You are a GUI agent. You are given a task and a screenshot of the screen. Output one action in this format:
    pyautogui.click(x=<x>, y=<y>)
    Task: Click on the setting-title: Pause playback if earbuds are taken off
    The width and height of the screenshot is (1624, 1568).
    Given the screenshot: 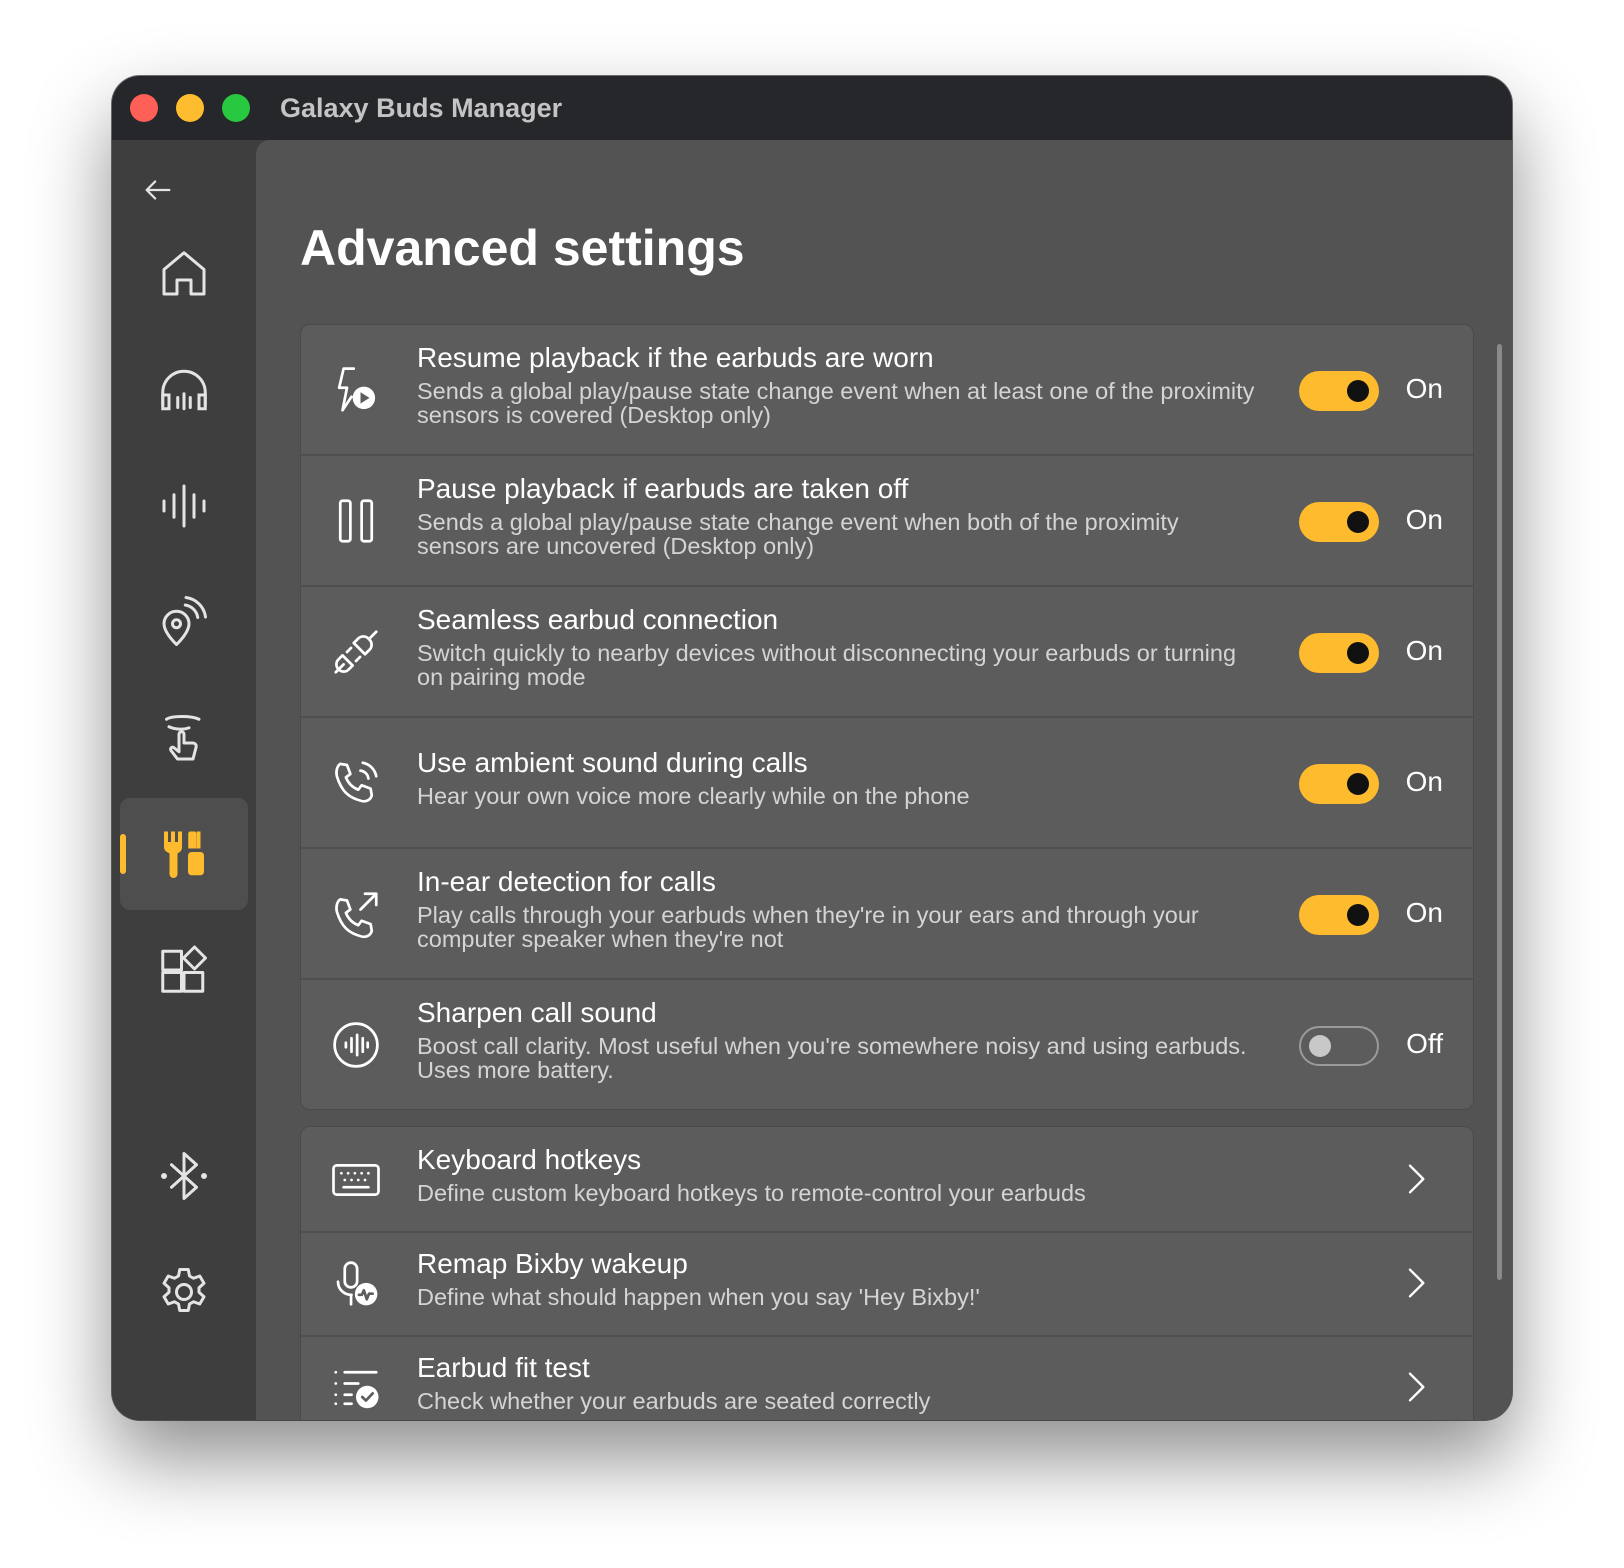 What is the action you would take?
    pyautogui.click(x=663, y=488)
    